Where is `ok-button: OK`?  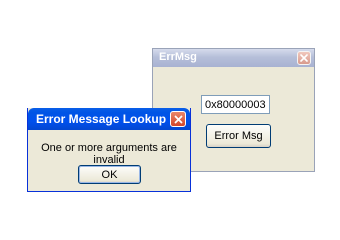 ok-button: OK is located at coordinates (109, 174).